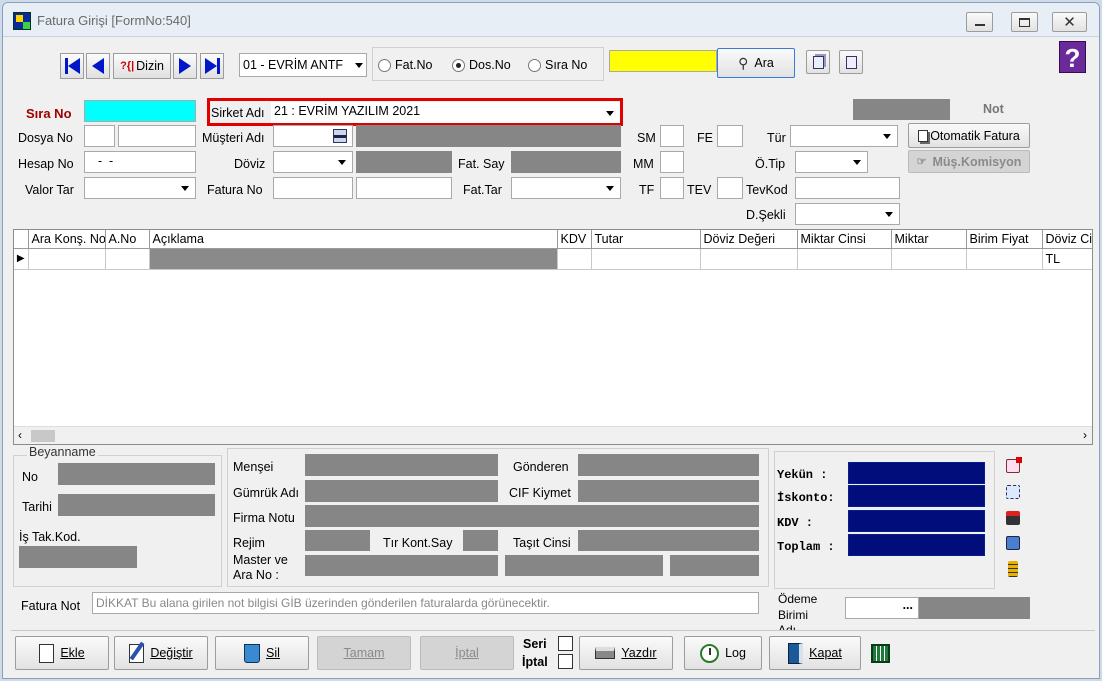  I want to click on sil-button: Sil, so click(262, 653).